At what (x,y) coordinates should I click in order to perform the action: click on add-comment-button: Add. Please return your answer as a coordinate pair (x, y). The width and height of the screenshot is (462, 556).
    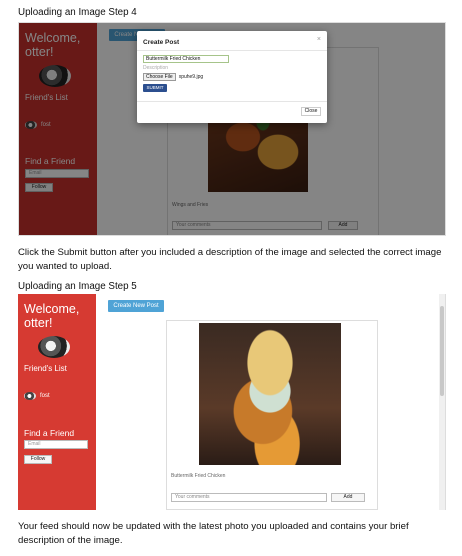
    Looking at the image, I should click on (348, 497).